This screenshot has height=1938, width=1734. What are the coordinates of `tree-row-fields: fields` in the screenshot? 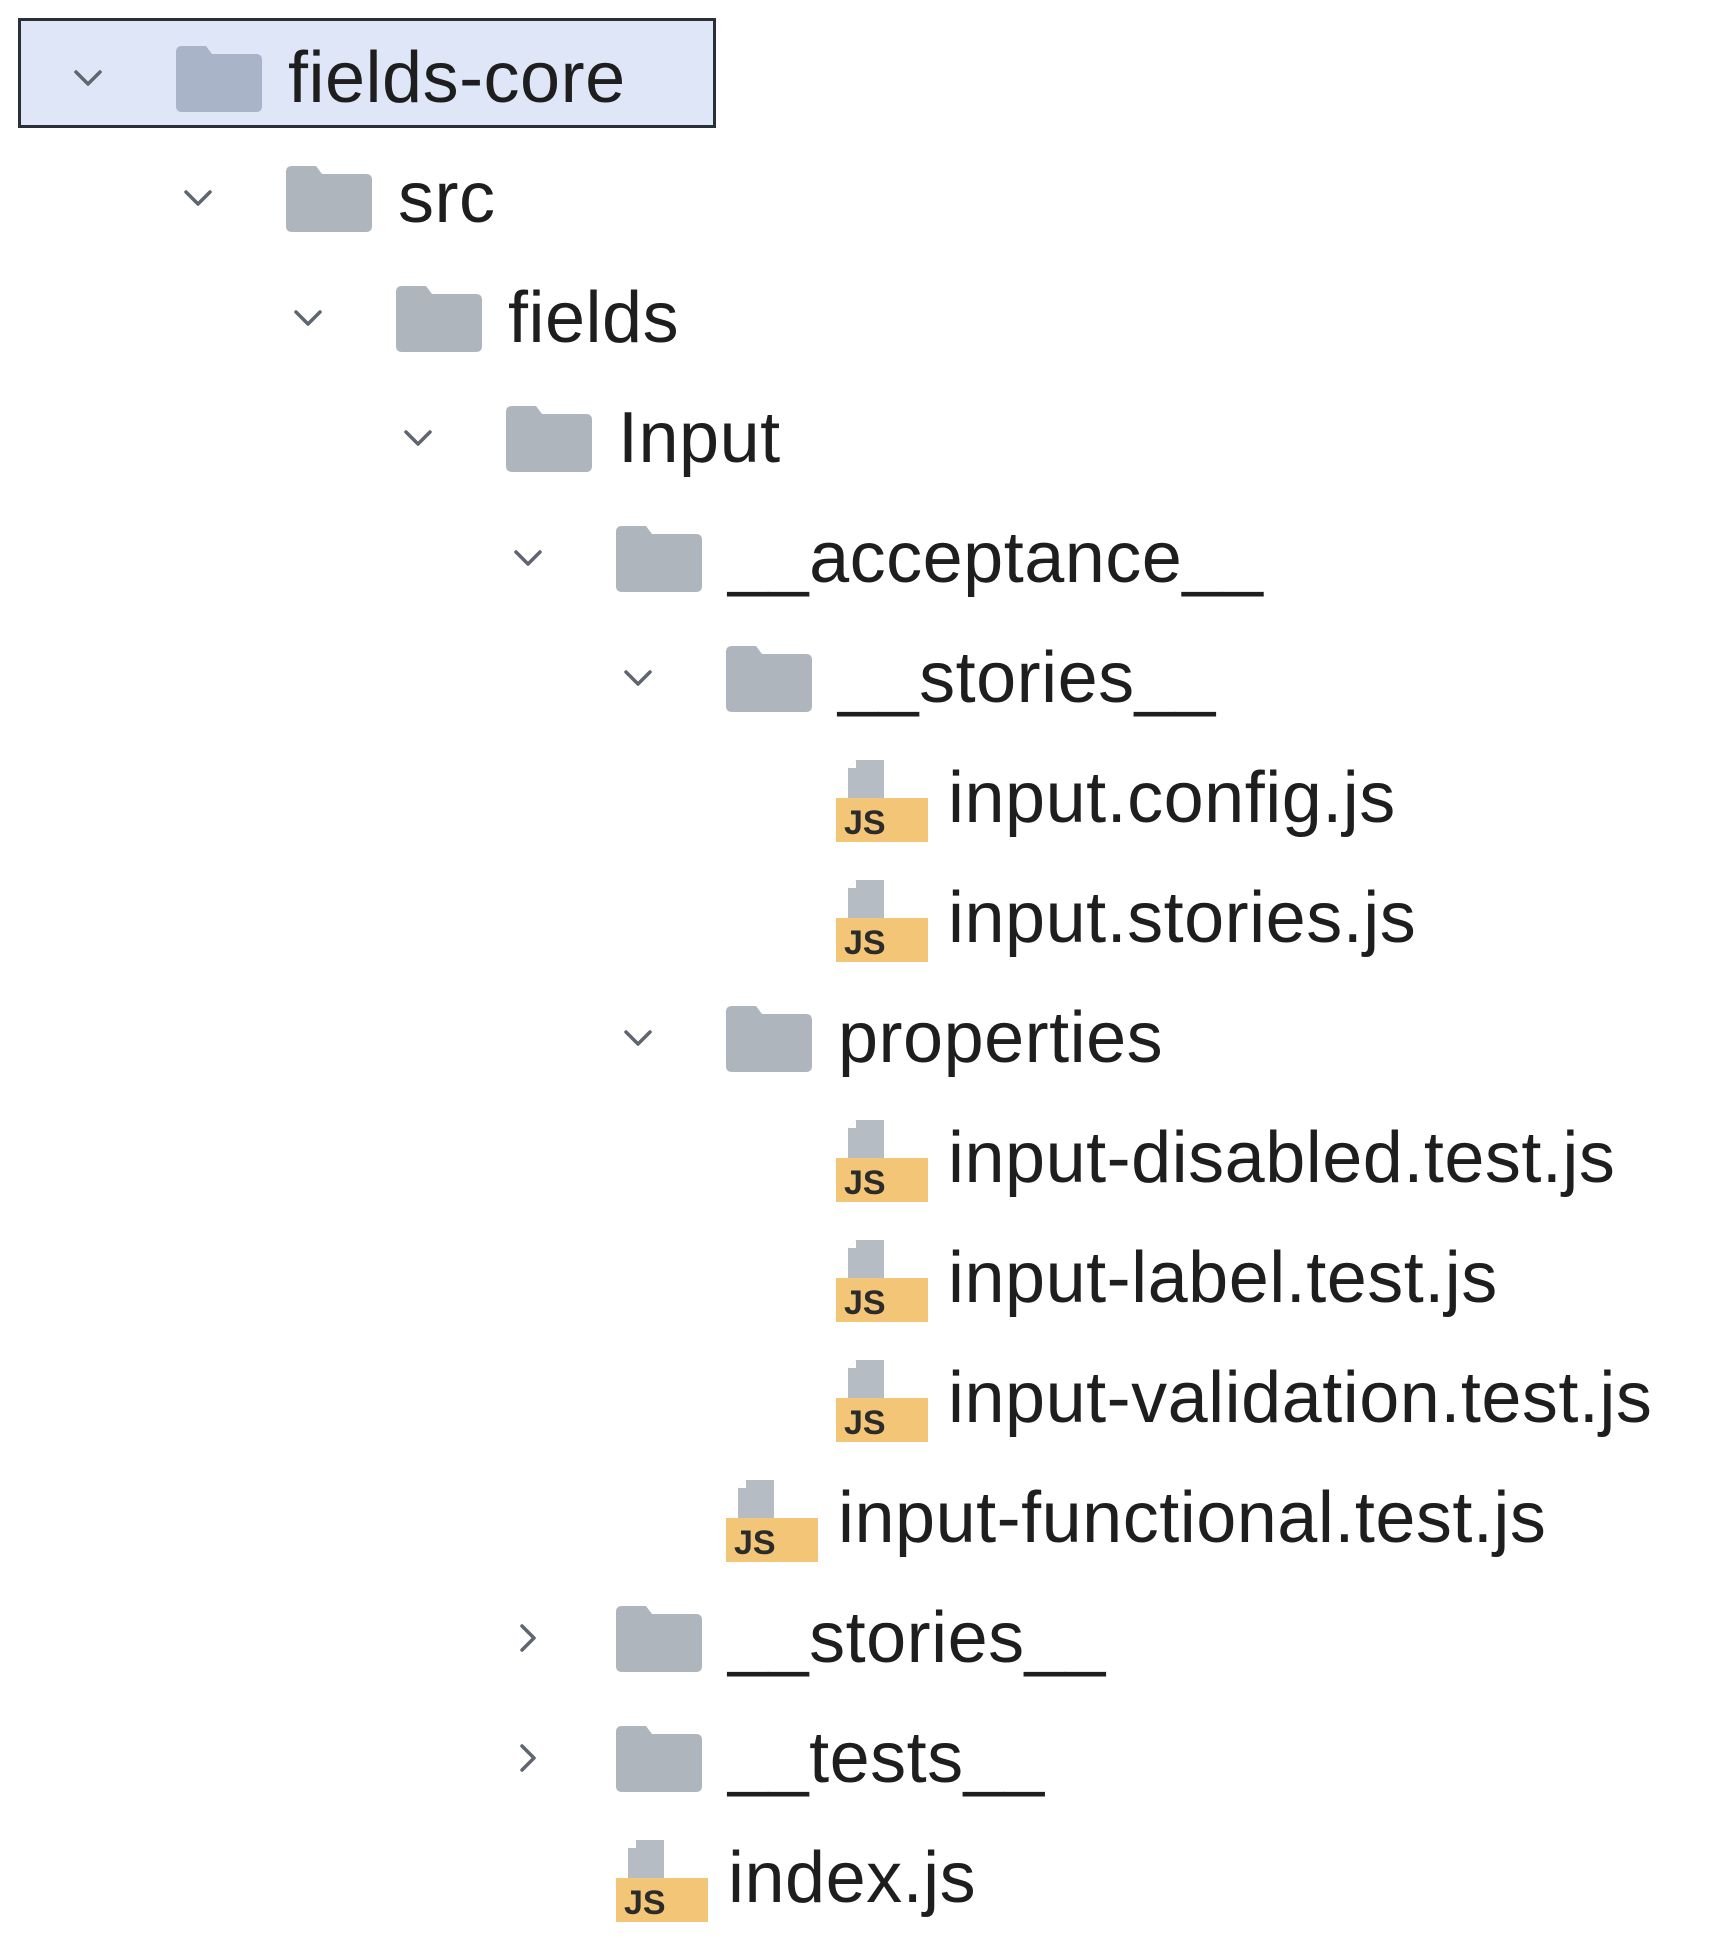 It's located at (867, 318).